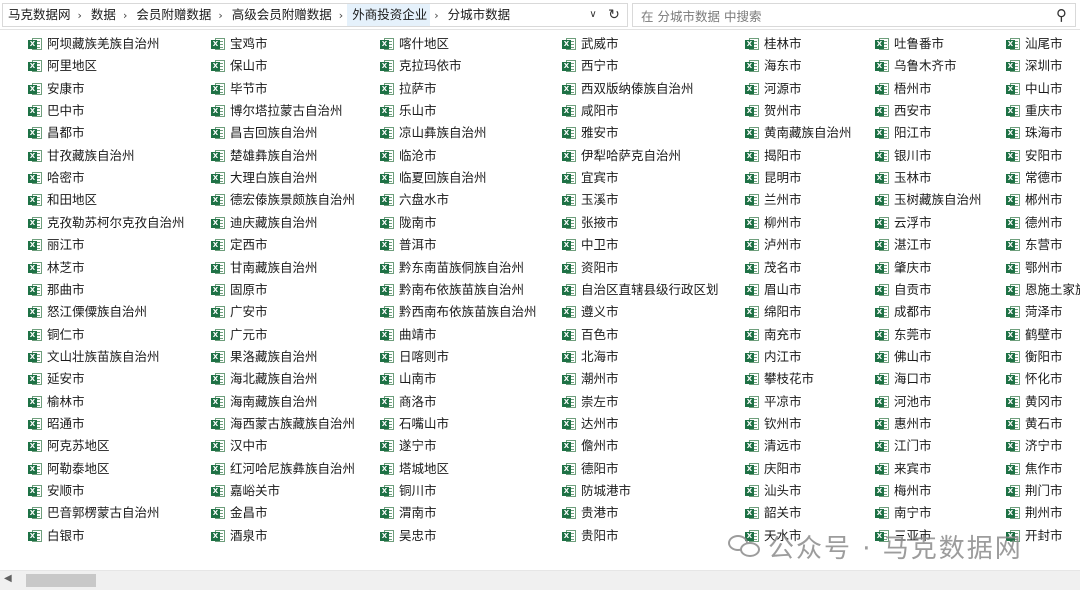  What do you see at coordinates (239, 44) in the screenshot?
I see `file-item: X 宝鸡市` at bounding box center [239, 44].